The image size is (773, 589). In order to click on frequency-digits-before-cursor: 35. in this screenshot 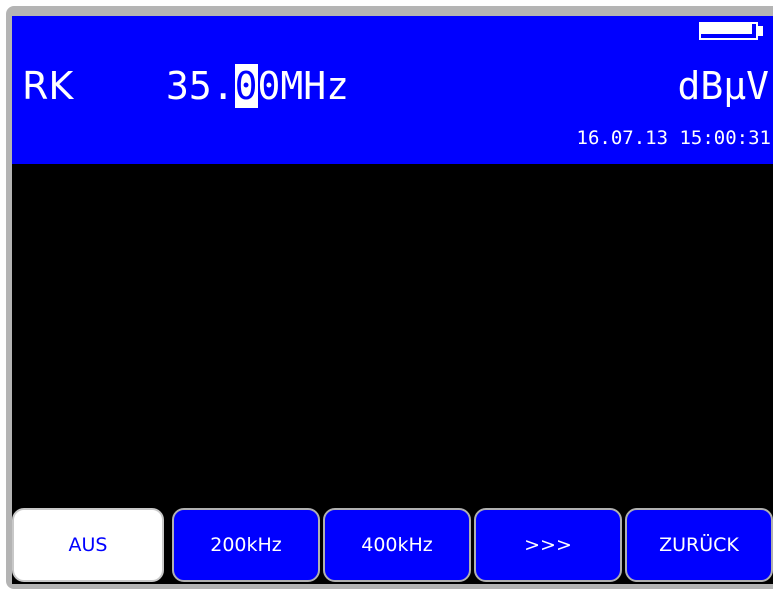, I will do `click(200, 86)`.